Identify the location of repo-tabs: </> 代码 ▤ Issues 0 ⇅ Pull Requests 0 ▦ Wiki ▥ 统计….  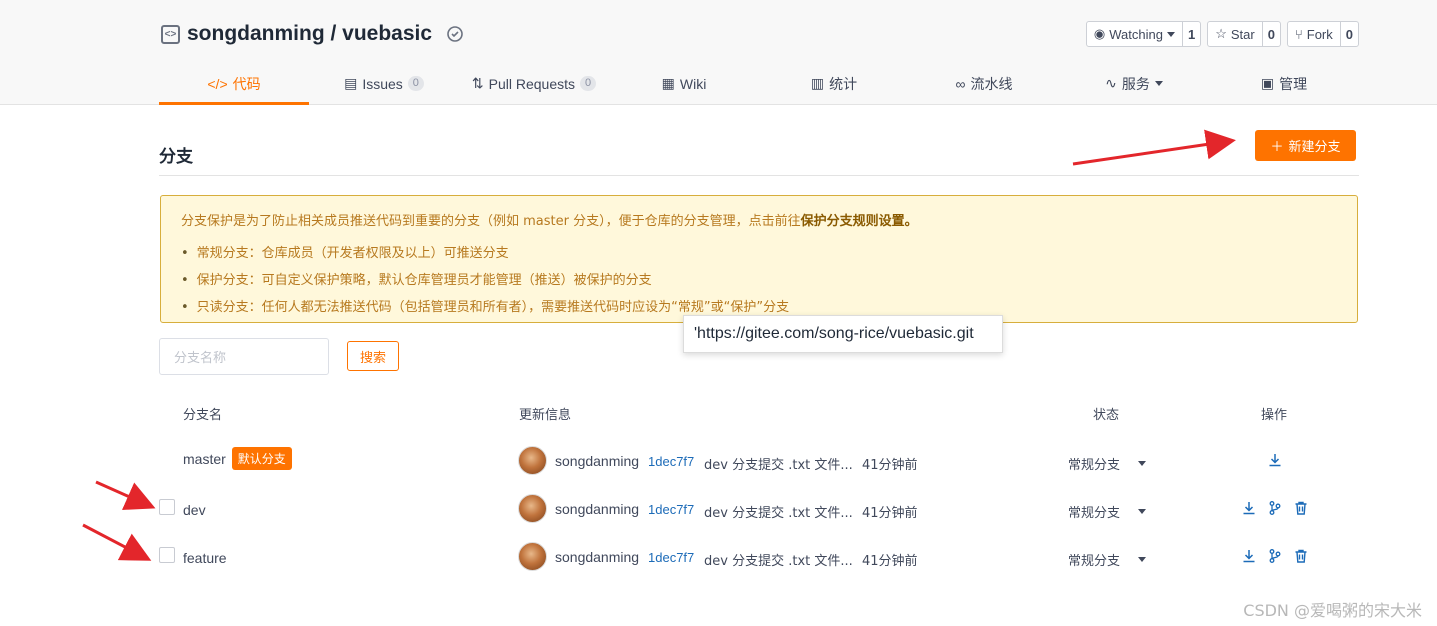
(759, 83).